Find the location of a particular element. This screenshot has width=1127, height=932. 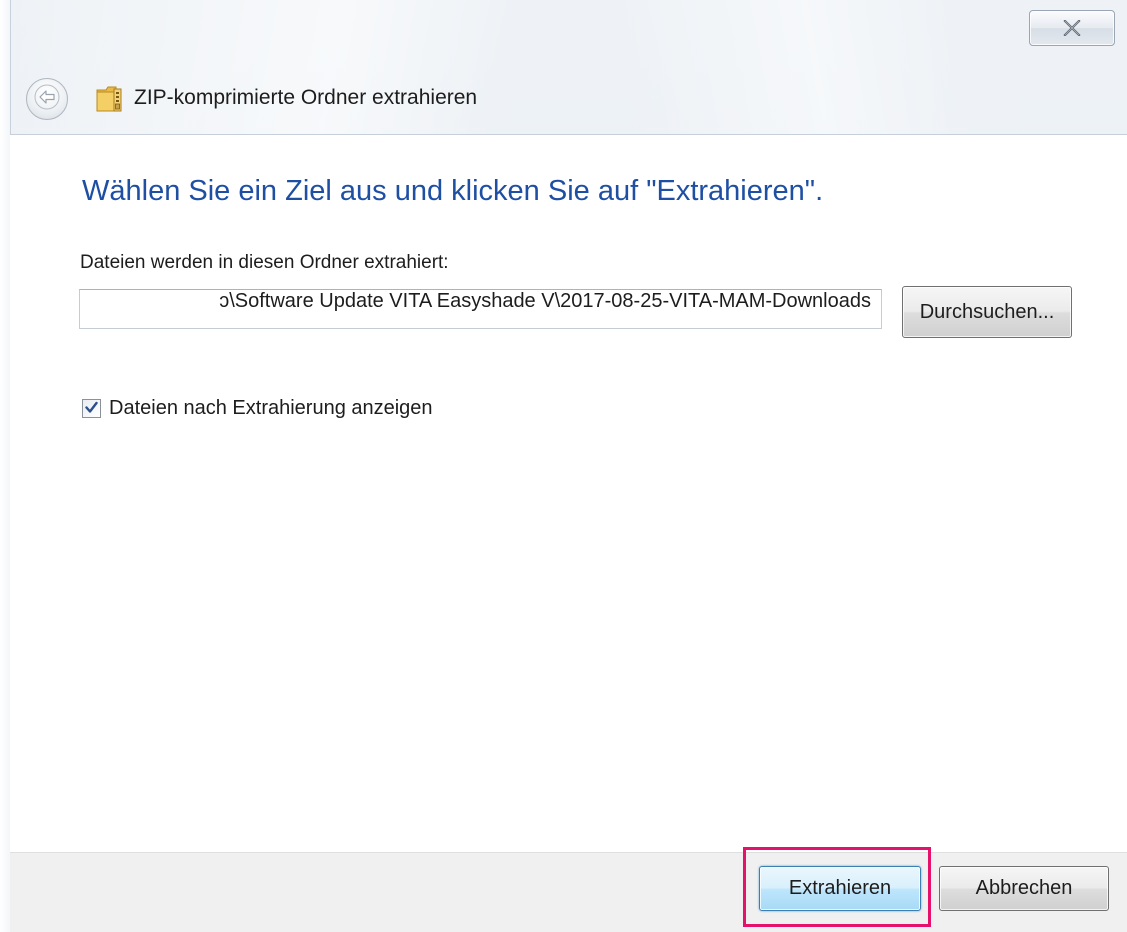

cancel-button: Abbrechen is located at coordinates (1024, 888).